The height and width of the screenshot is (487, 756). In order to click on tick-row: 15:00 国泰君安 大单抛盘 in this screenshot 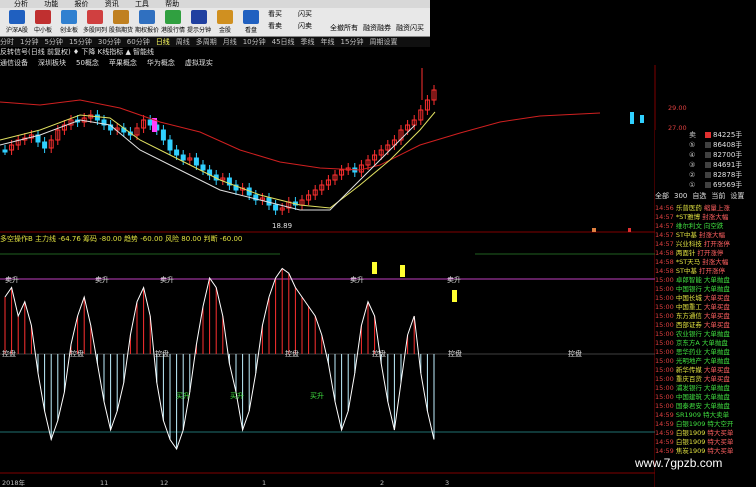, I will do `click(705, 406)`.